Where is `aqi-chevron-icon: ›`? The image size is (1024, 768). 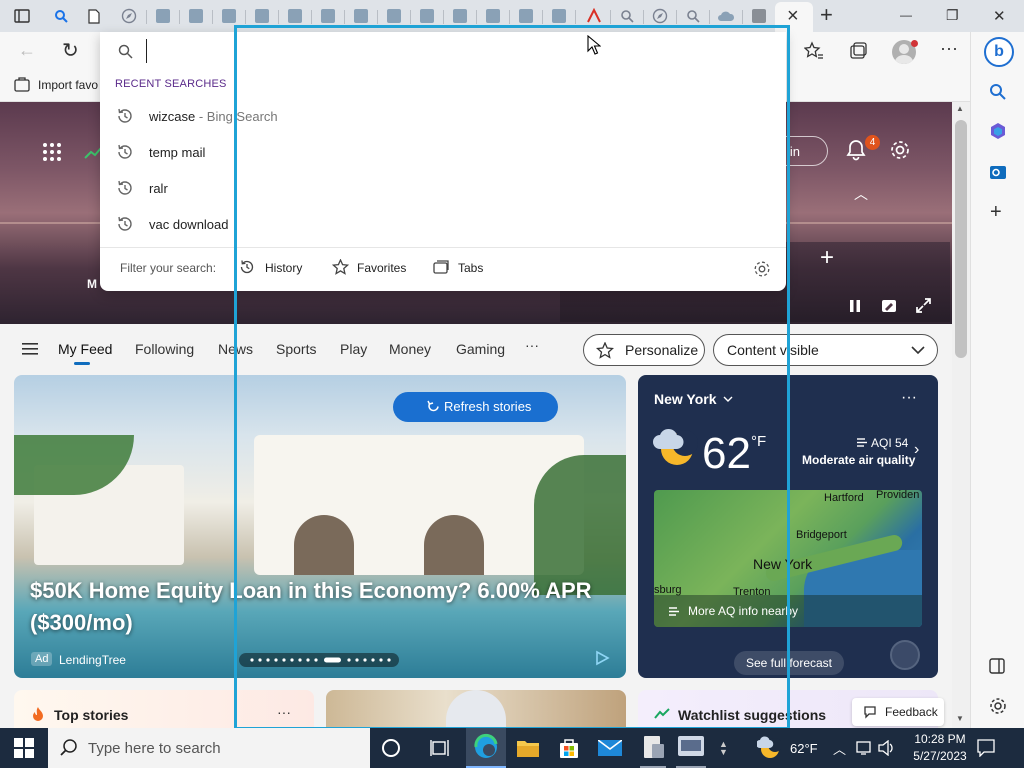
aqi-chevron-icon: › is located at coordinates (916, 450).